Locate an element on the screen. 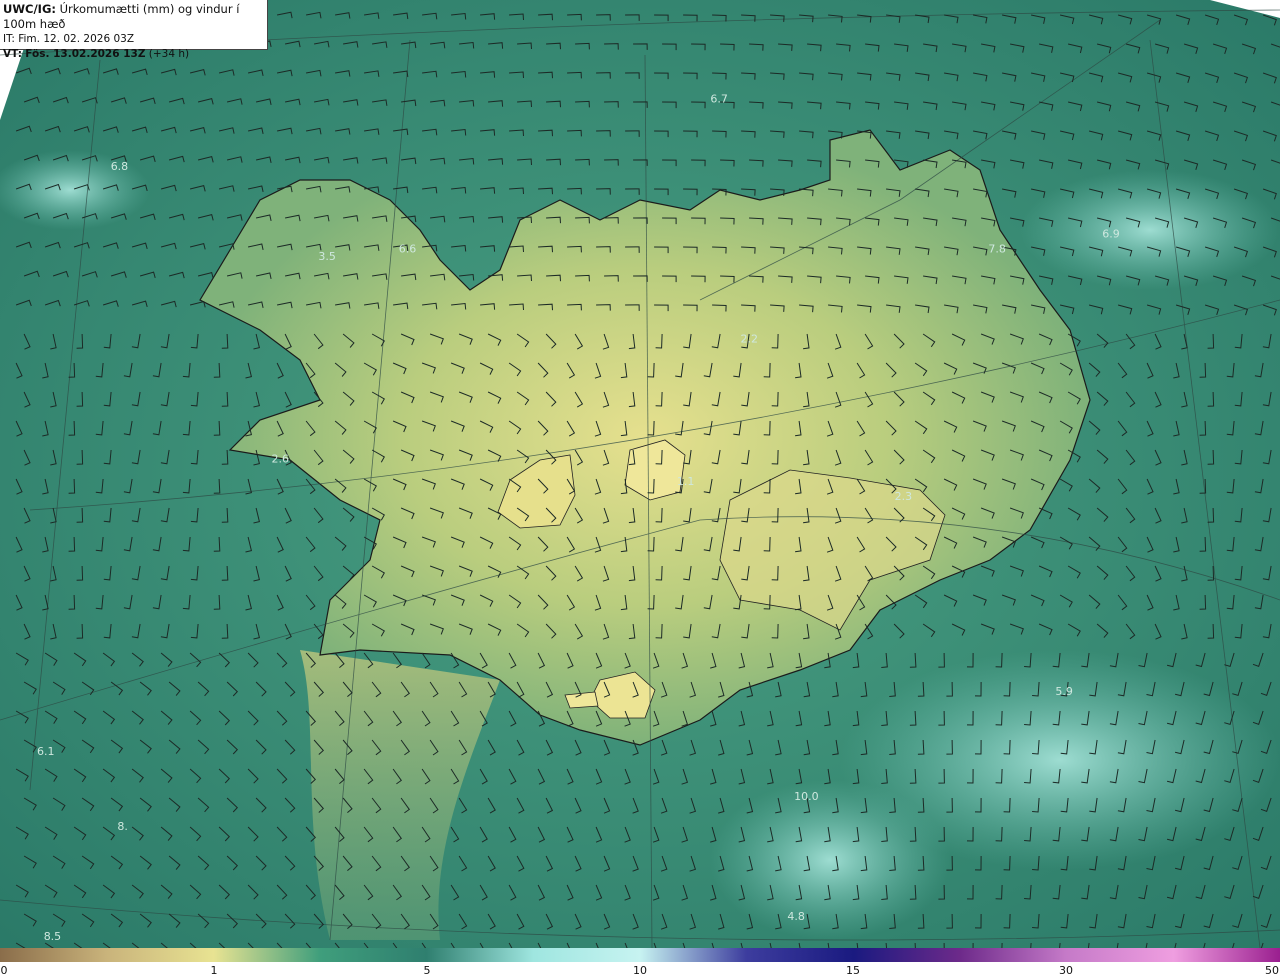 Image resolution: width=1280 pixels, height=978 pixels. colorbar-tick-label: 0 is located at coordinates (4, 970).